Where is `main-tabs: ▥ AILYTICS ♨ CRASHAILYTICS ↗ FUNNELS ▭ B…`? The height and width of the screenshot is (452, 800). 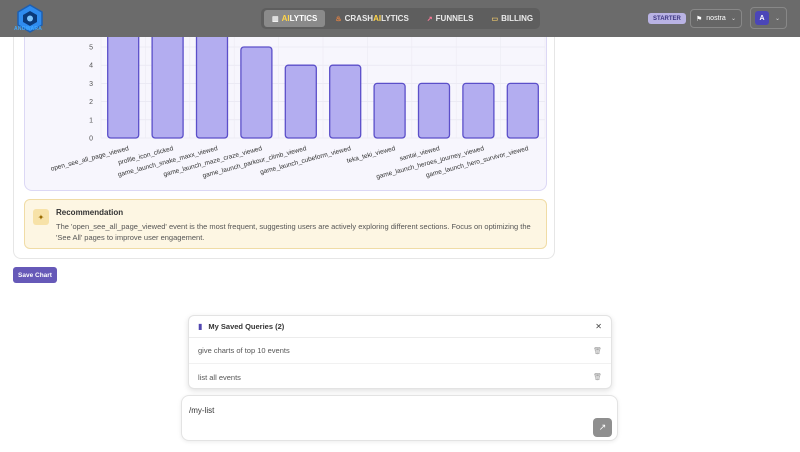 main-tabs: ▥ AILYTICS ♨ CRASHAILYTICS ↗ FUNNELS ▭ B… is located at coordinates (400, 18).